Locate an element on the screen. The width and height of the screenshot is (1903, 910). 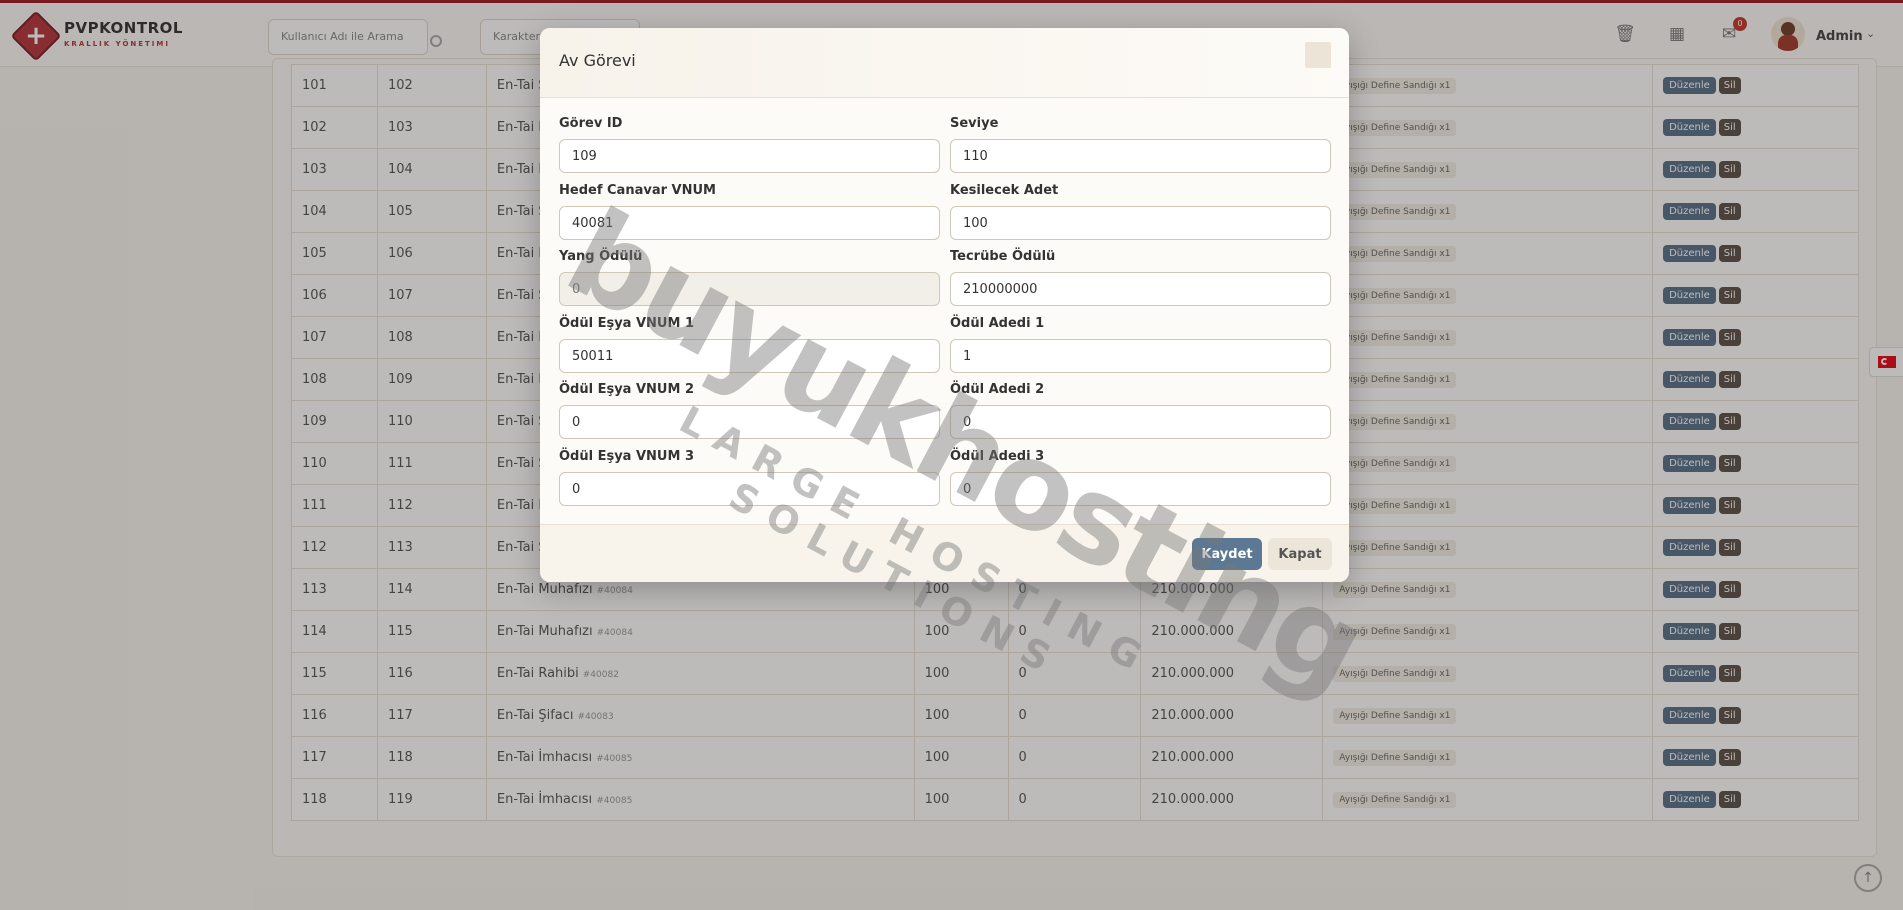
odul-adedi-3-input is located at coordinates (1140, 489).